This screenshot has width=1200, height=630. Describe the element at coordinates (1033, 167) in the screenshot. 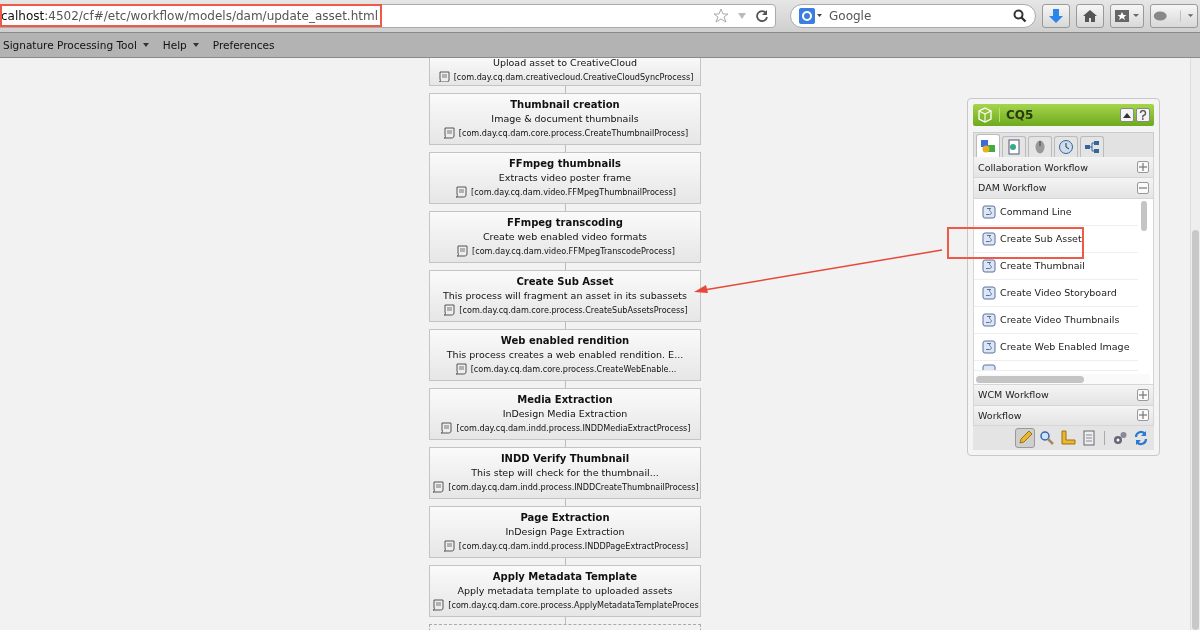

I see `section-label: Collaboration Workflow` at that location.